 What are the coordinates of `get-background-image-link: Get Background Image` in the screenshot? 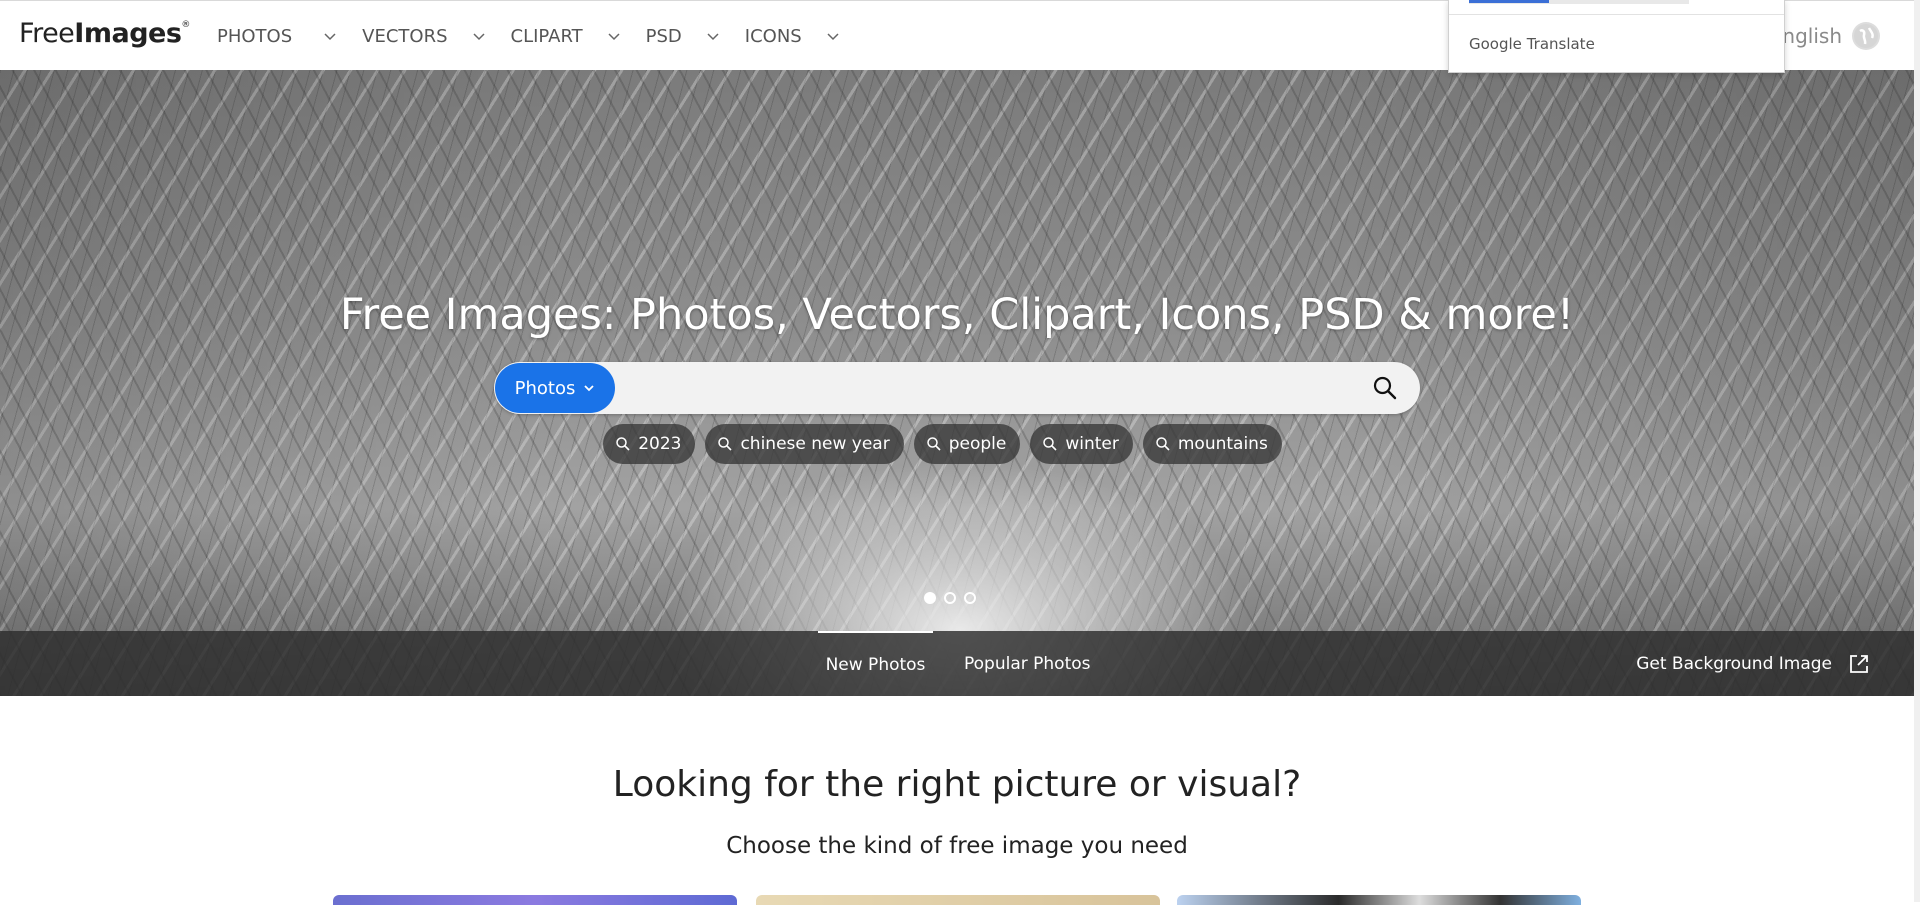 It's located at (1753, 663).